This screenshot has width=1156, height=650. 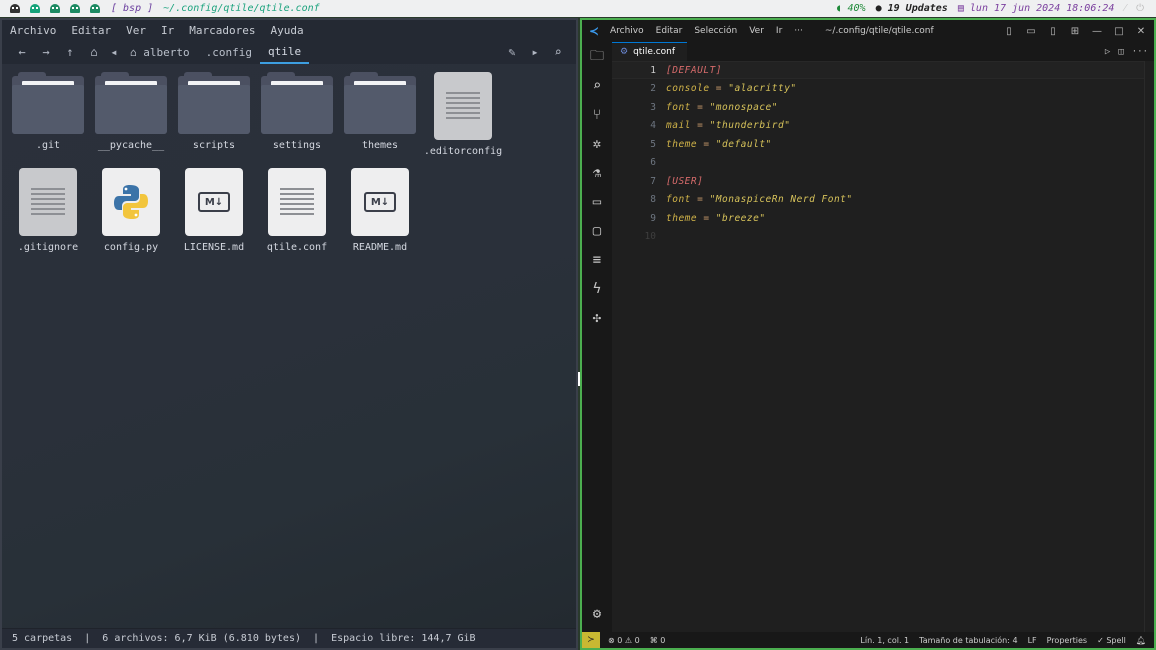 I want to click on project-manager-icon: ▭, so click(x=597, y=201).